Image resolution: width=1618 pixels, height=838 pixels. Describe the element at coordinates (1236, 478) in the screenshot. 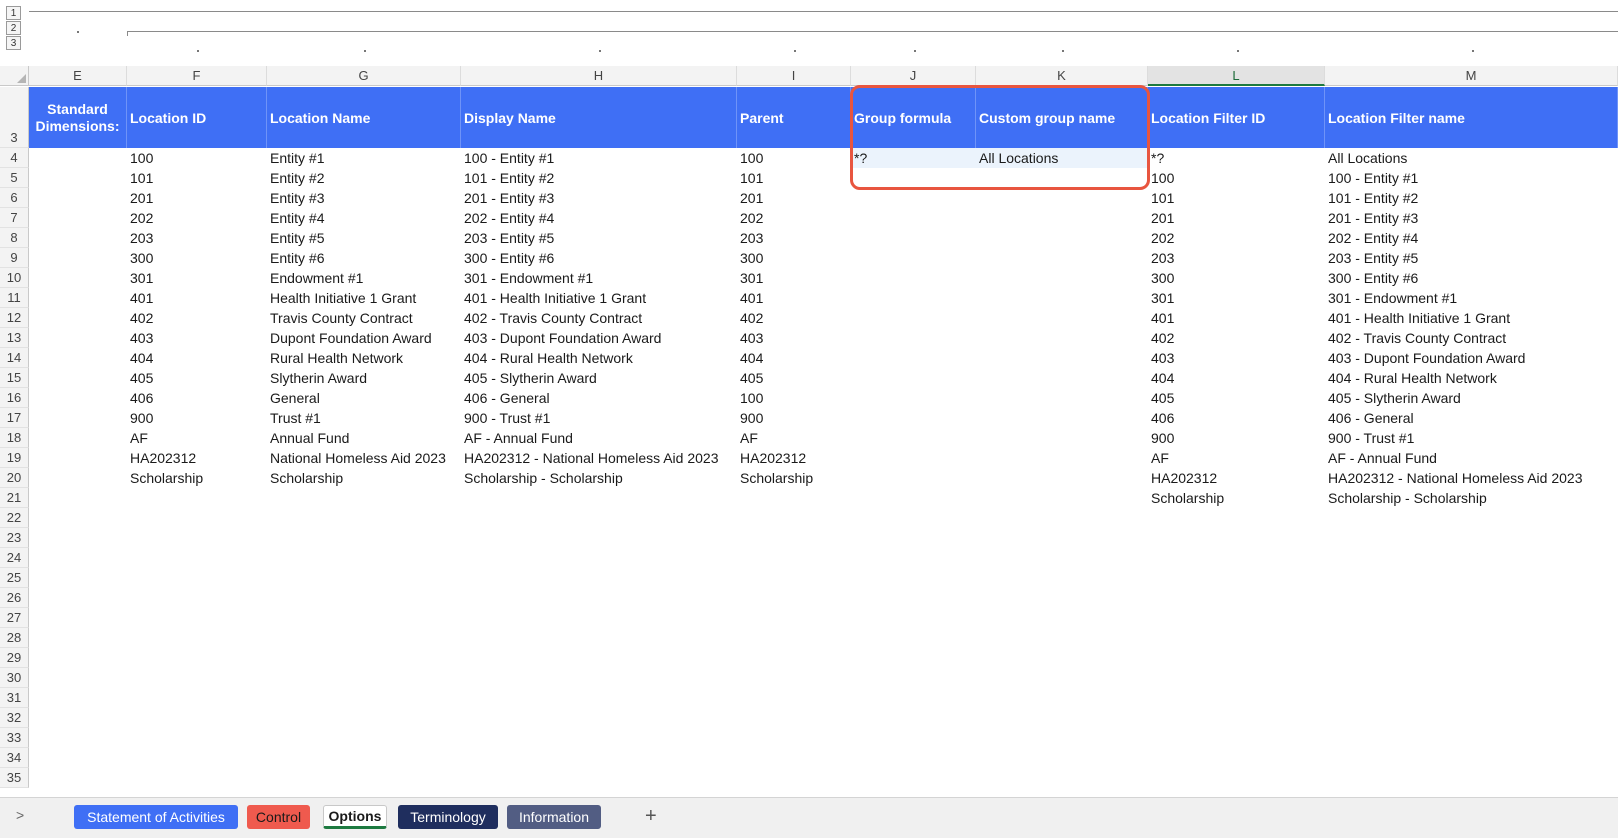

I see `cell-L20: HA202312` at that location.